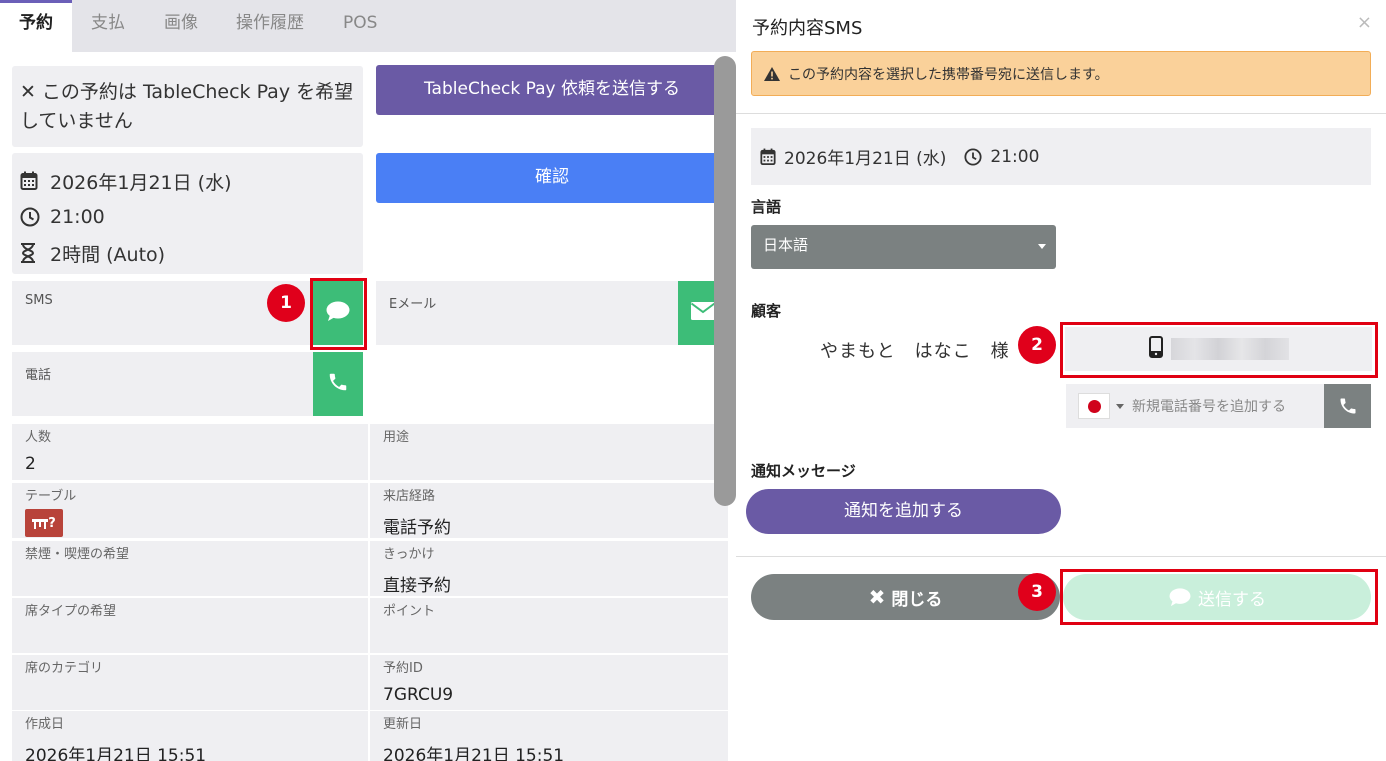 Image resolution: width=1386 pixels, height=761 pixels. What do you see at coordinates (1015, 156) in the screenshot?
I see `modal-time: 21:00` at bounding box center [1015, 156].